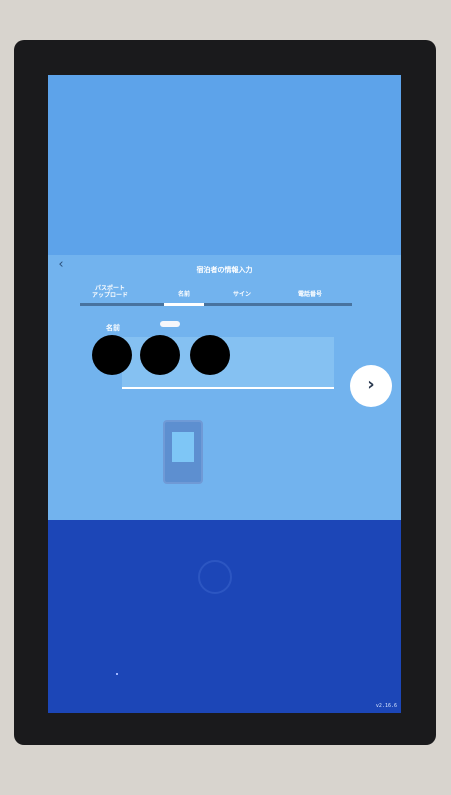 Image resolution: width=451 pixels, height=795 pixels. Describe the element at coordinates (386, 706) in the screenshot. I see `version-label: v2.16.6` at that location.